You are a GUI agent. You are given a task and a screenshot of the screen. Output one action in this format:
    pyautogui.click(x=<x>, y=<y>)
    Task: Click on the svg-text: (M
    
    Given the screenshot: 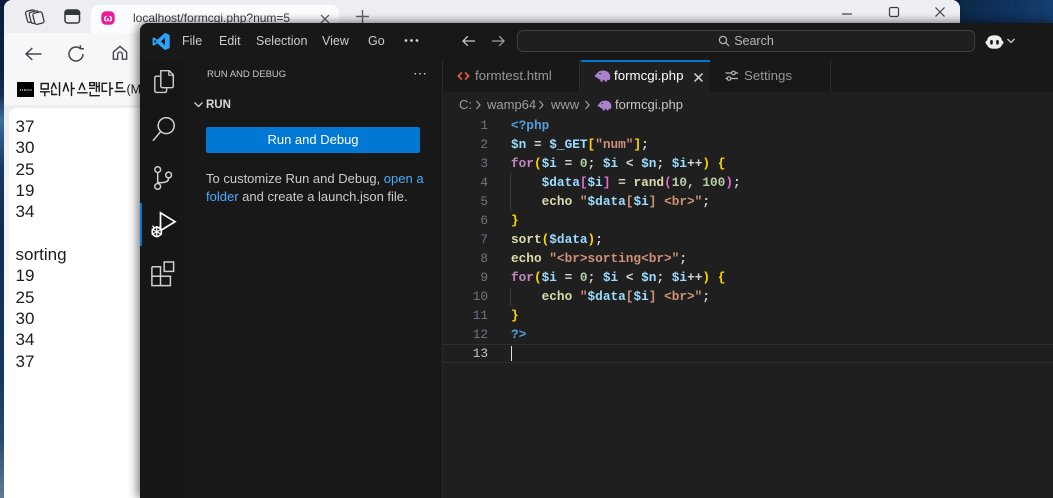 What is the action you would take?
    pyautogui.click(x=134, y=90)
    